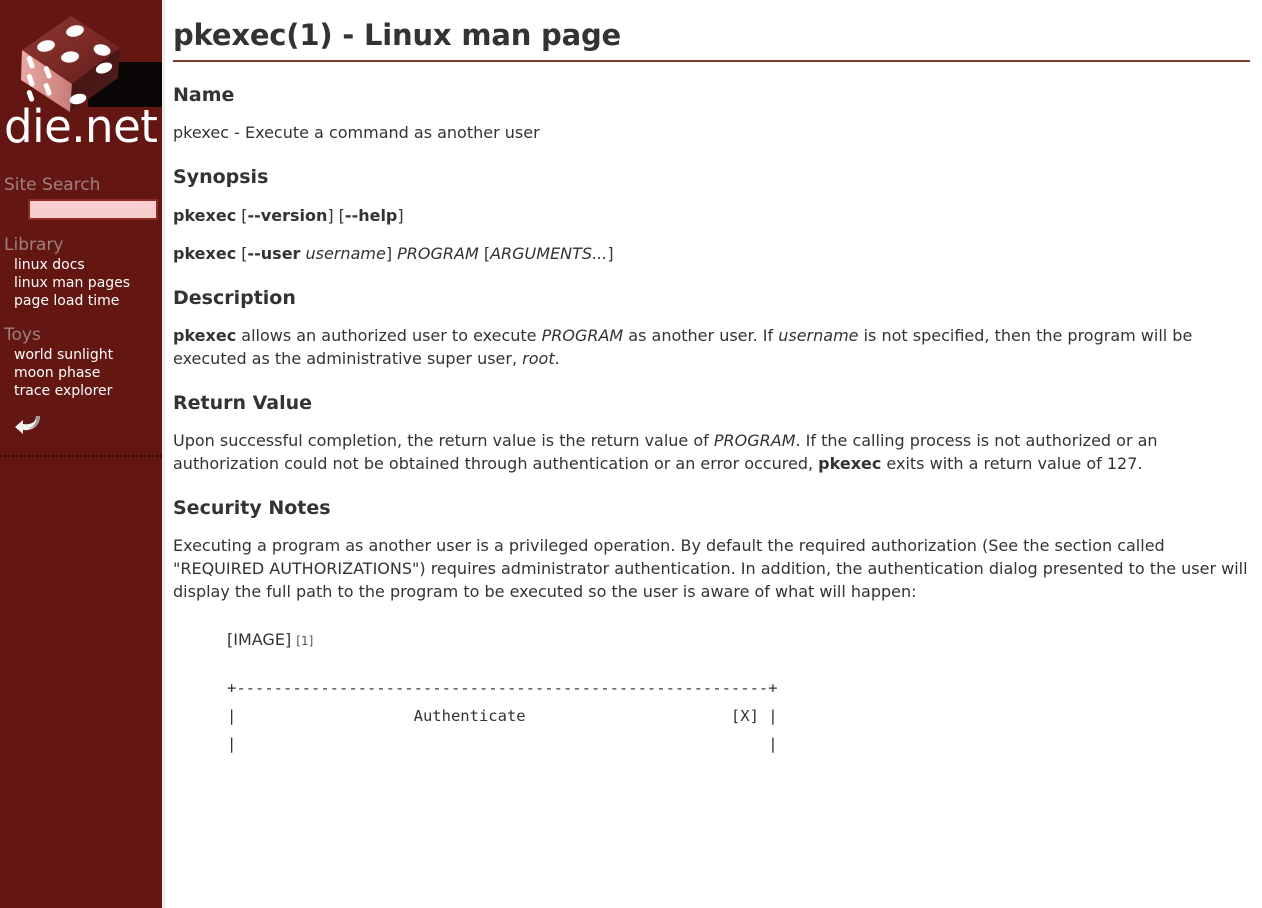 The height and width of the screenshot is (908, 1262). Describe the element at coordinates (1012, 463) in the screenshot. I see `rv-t5: exits with a return value of 127.` at that location.